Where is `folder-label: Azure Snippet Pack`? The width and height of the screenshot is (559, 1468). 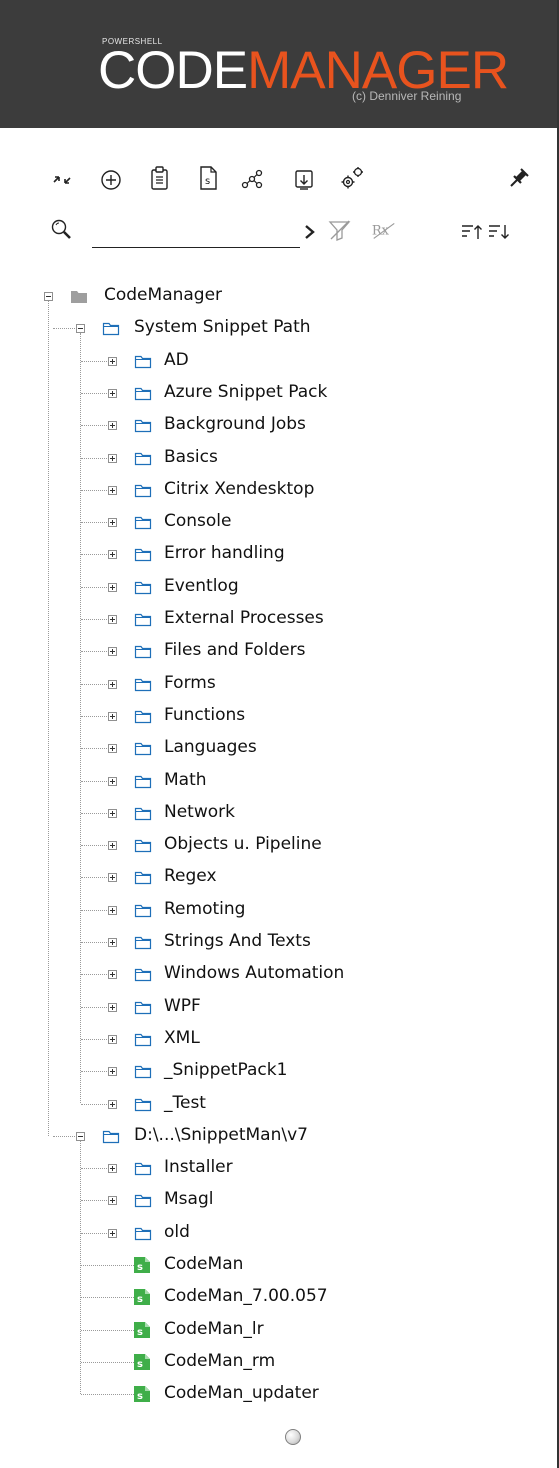 folder-label: Azure Snippet Pack is located at coordinates (245, 392).